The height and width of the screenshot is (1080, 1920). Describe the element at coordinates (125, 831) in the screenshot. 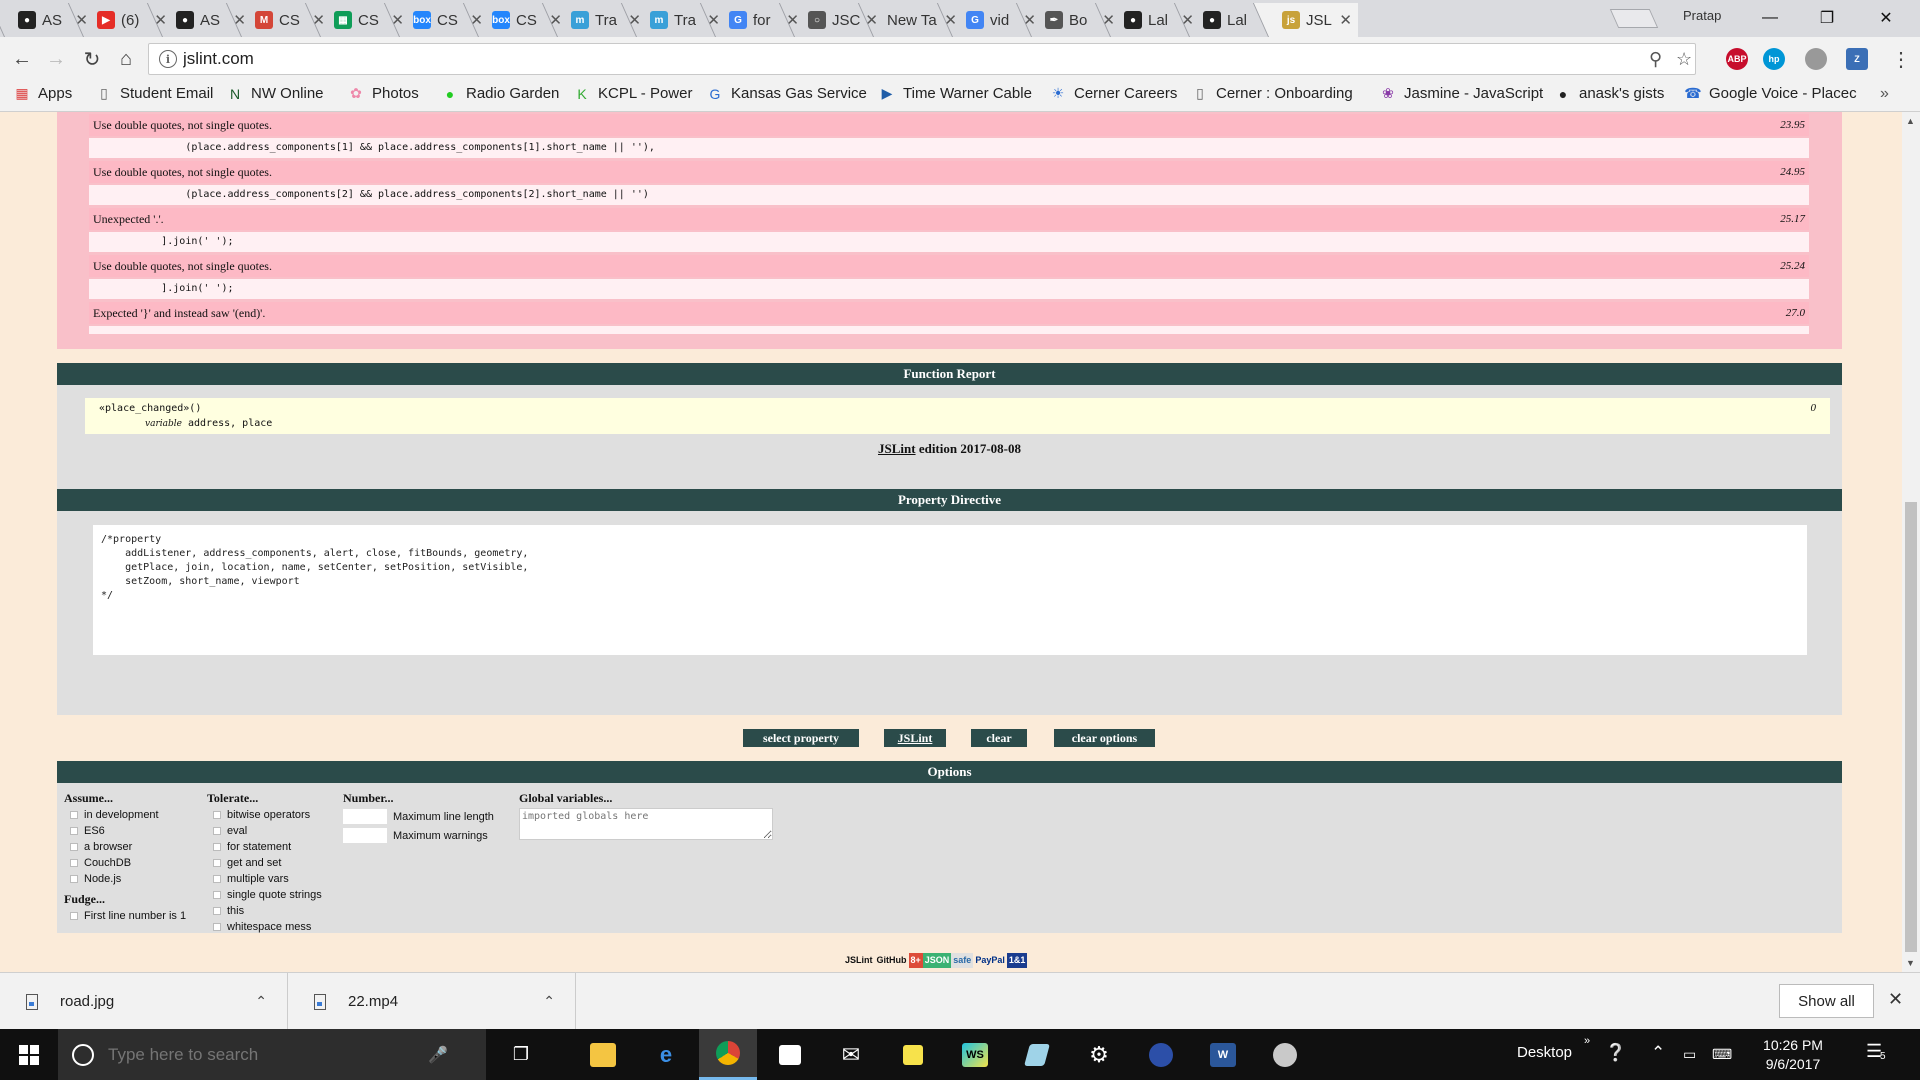

I see `assume-option: ES6` at that location.